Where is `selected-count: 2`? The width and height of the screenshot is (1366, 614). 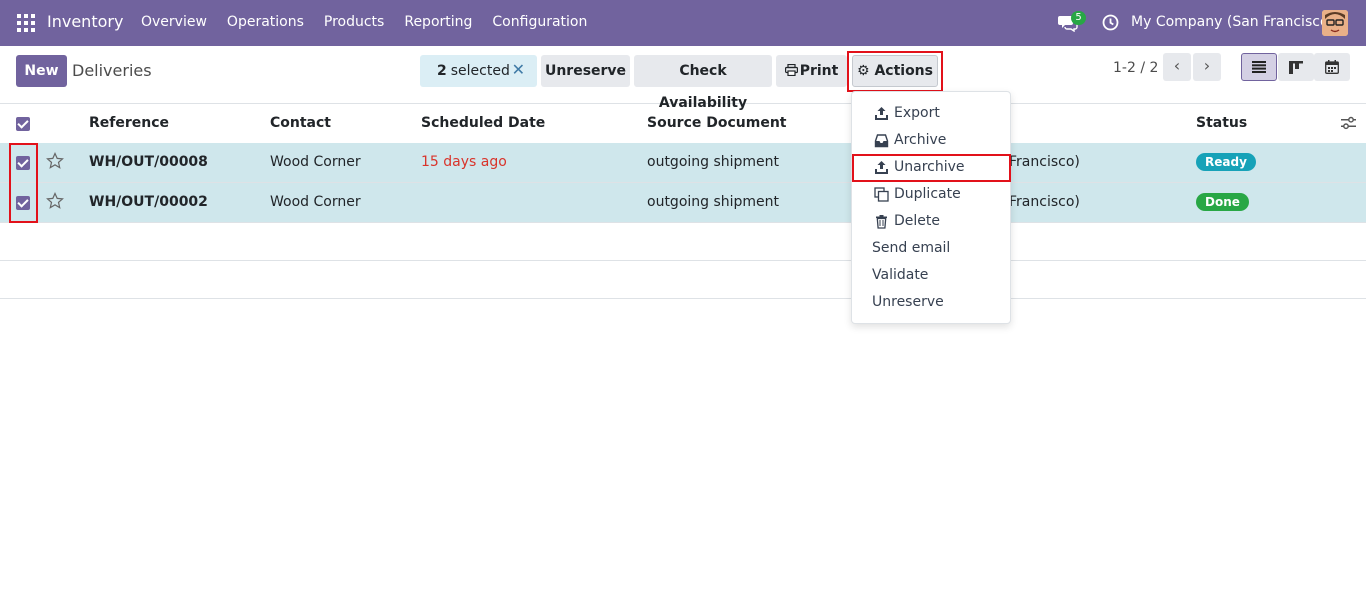 selected-count: 2 is located at coordinates (442, 71).